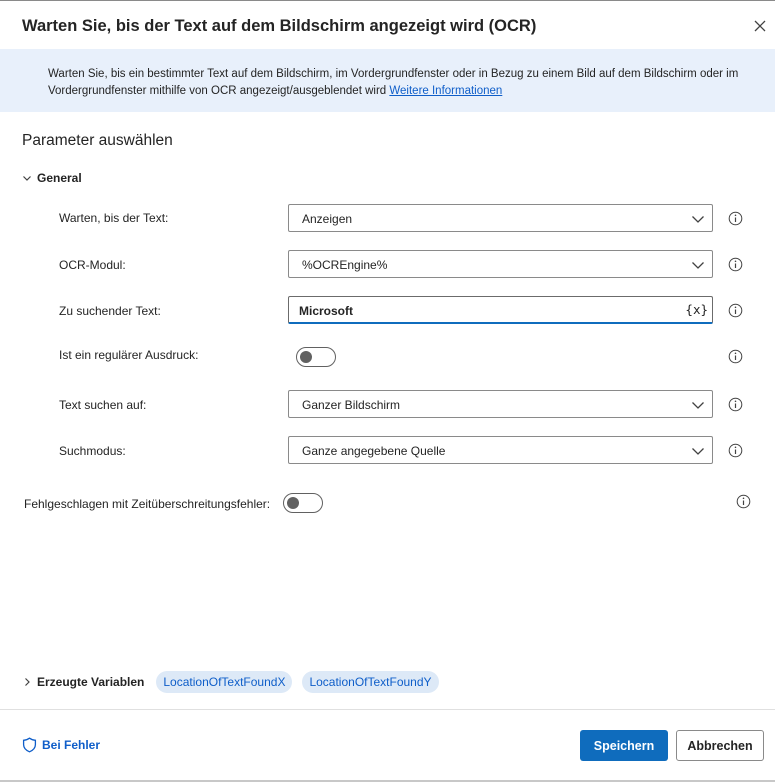  Describe the element at coordinates (224, 681) in the screenshot. I see `variable-pill: LocationOfTextFoundX` at that location.